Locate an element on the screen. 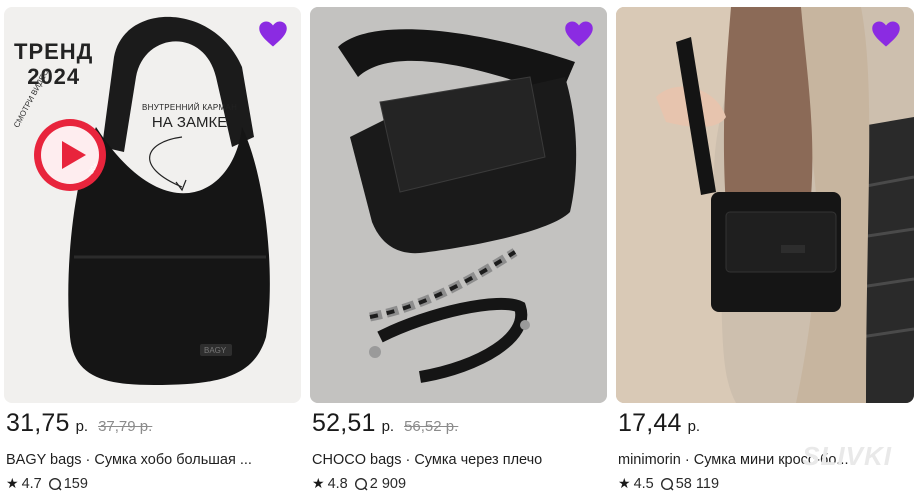 This screenshot has height=494, width=914. rating-row: ★ 4.5 58 119 is located at coordinates (668, 483).